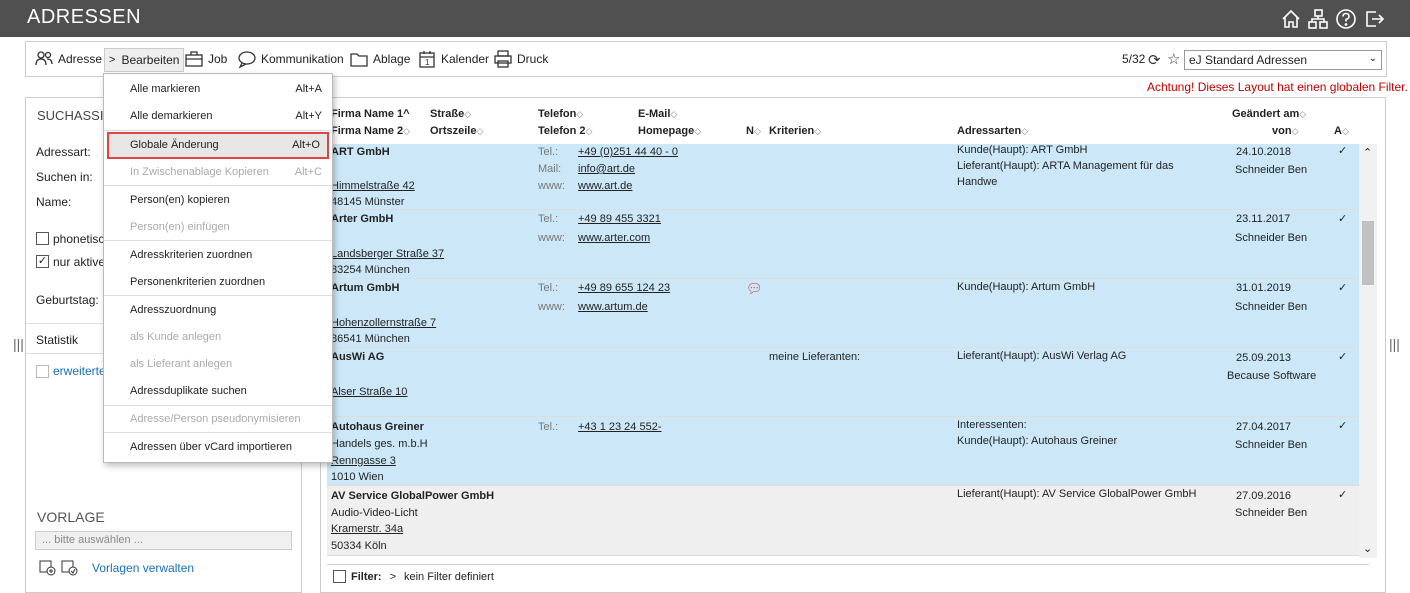 The width and height of the screenshot is (1410, 593). Describe the element at coordinates (64, 177) in the screenshot. I see `suchen-in-label: Suchen in:` at that location.